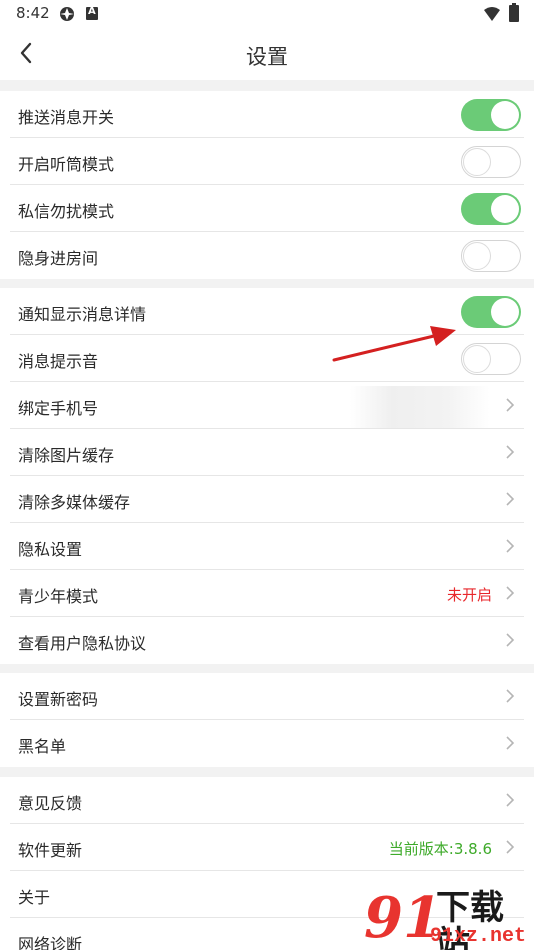 The height and width of the screenshot is (950, 534). Describe the element at coordinates (58, 408) in the screenshot. I see `setting-label: 绑定手机号` at that location.